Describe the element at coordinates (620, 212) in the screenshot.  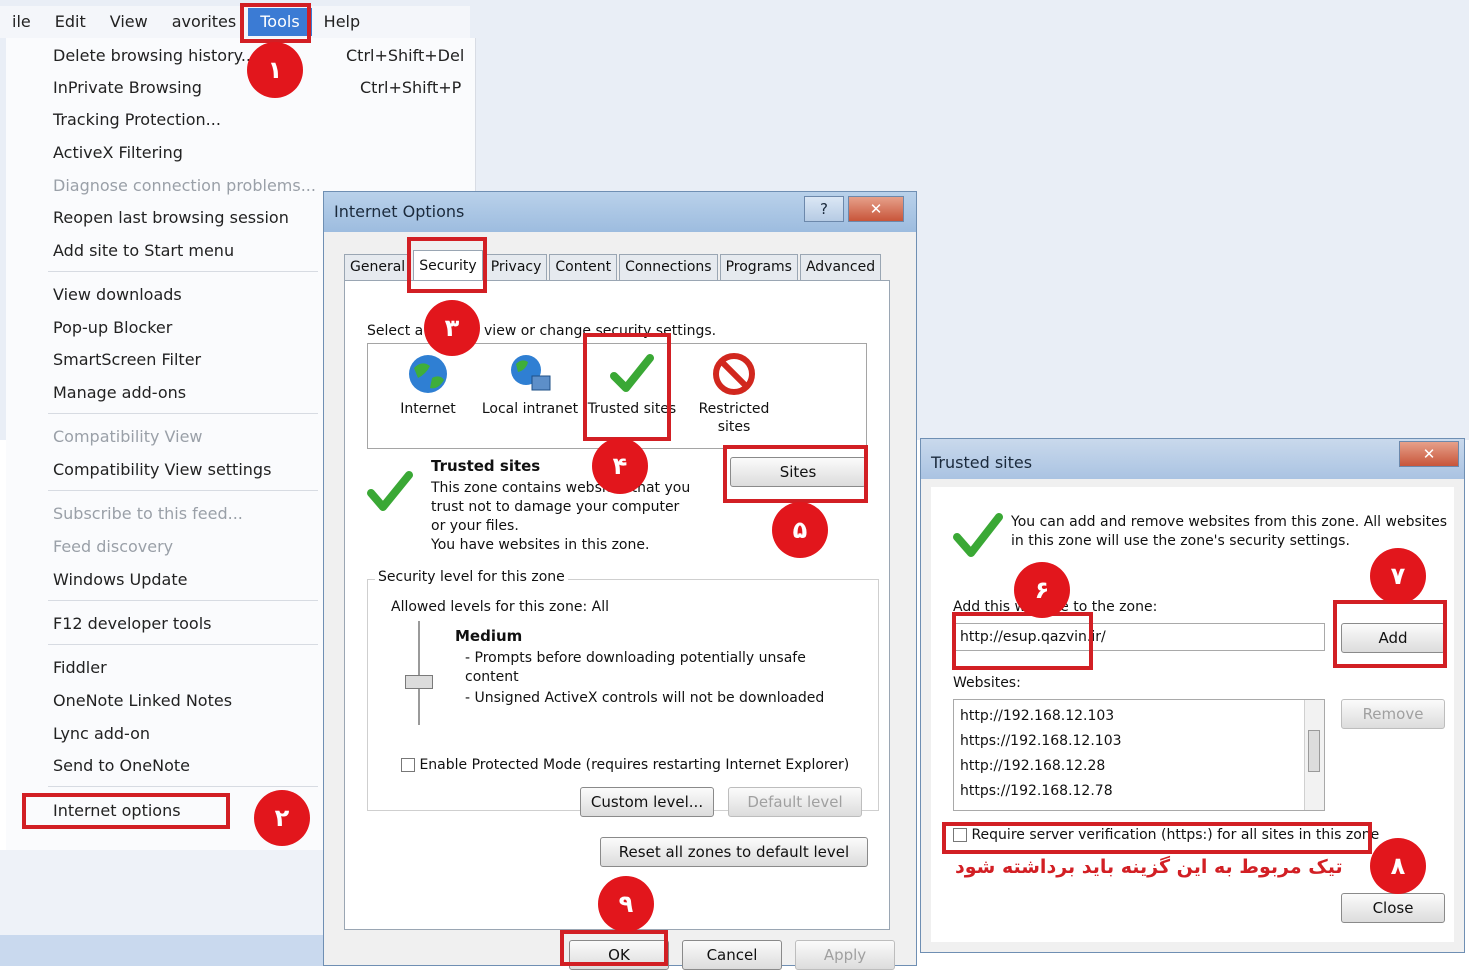
I see `dialog-titlebar: Internet Options ? ✕` at that location.